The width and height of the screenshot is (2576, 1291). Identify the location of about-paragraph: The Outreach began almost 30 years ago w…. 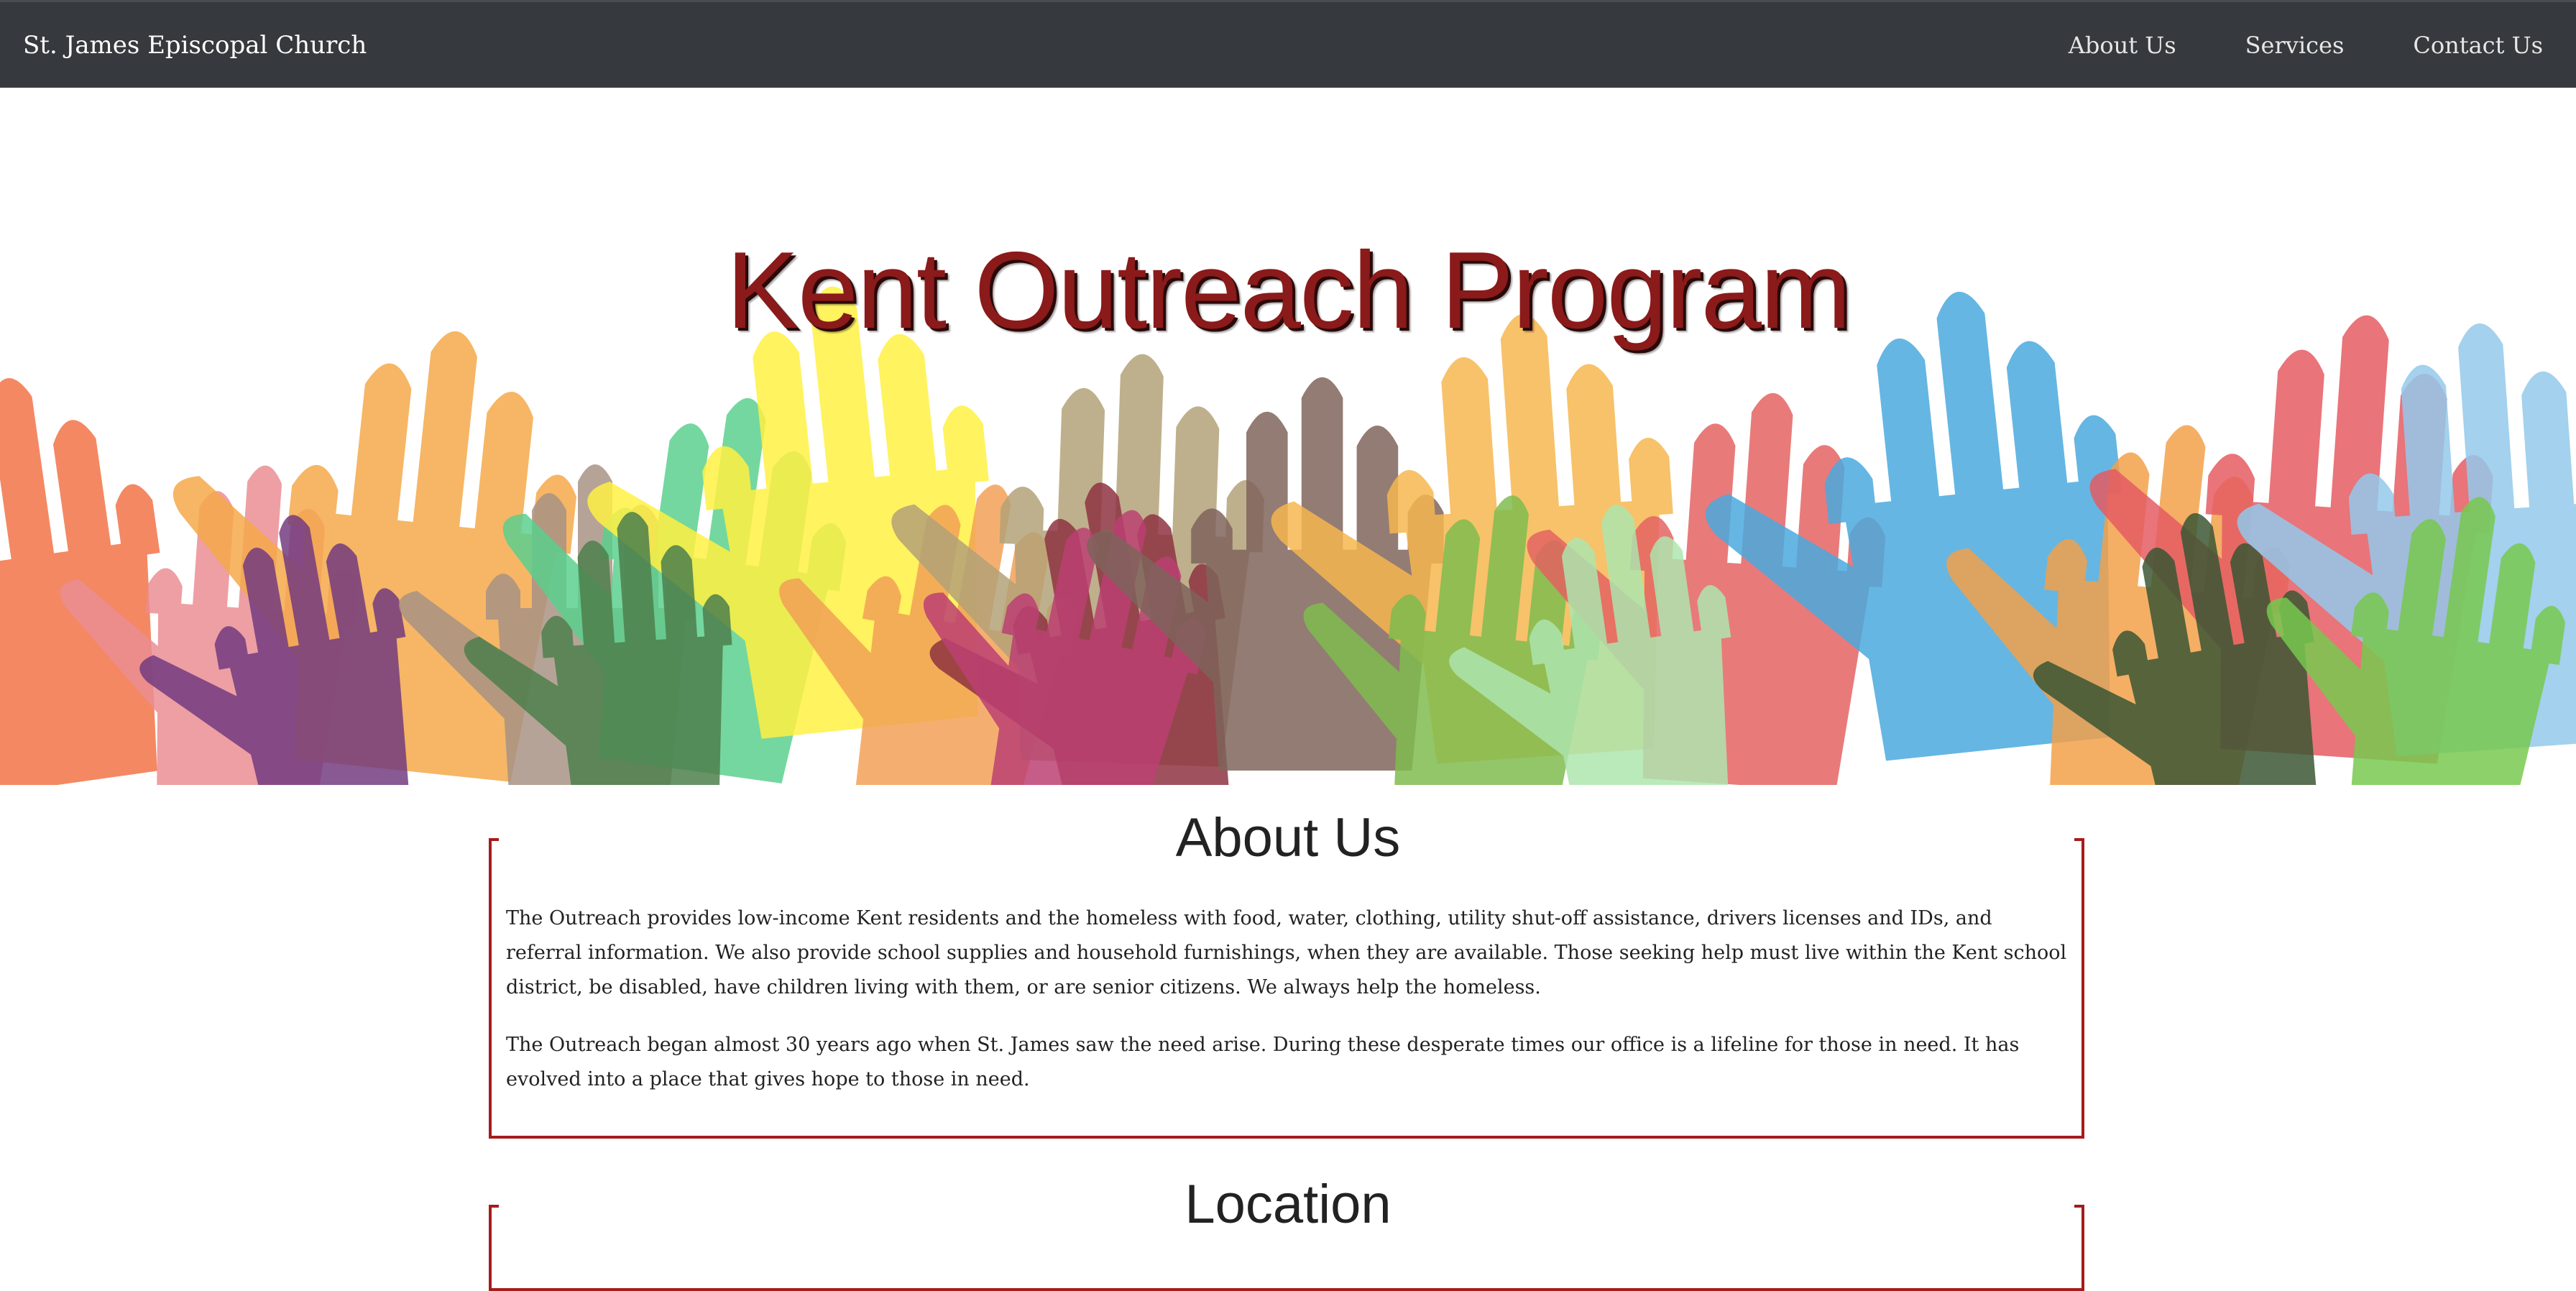
(1263, 1062).